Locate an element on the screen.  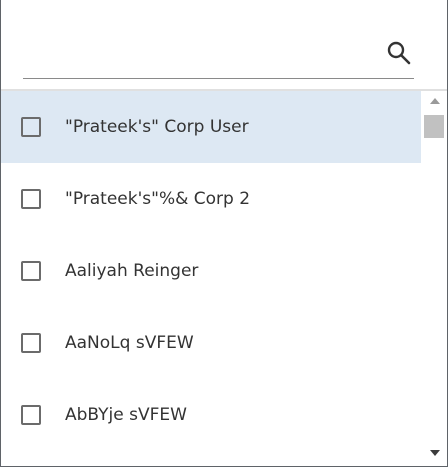
vertical-scrollbar is located at coordinates (434, 278).